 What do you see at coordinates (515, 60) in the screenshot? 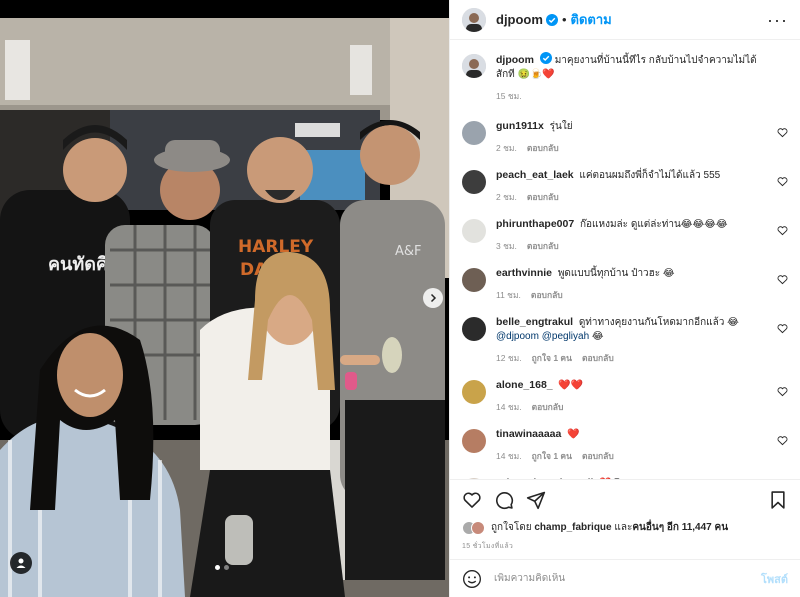
I see `caption-username: djpoom` at bounding box center [515, 60].